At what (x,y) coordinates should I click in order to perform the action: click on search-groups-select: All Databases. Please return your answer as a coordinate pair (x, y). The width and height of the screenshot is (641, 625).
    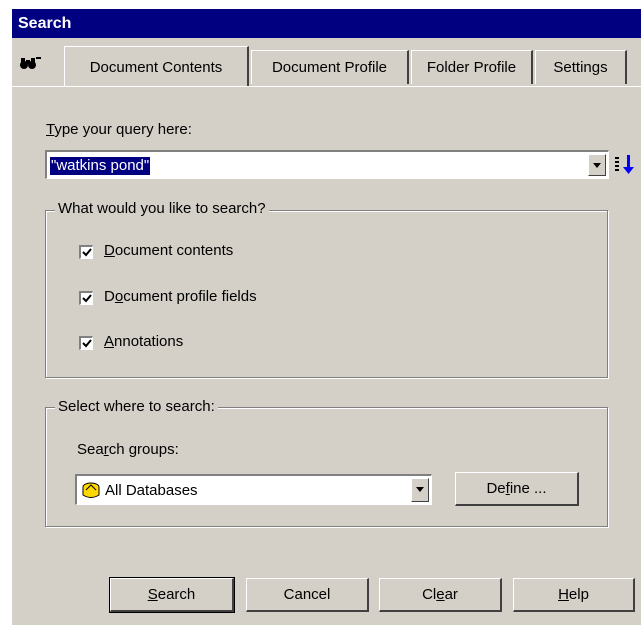
    Looking at the image, I should click on (253, 489).